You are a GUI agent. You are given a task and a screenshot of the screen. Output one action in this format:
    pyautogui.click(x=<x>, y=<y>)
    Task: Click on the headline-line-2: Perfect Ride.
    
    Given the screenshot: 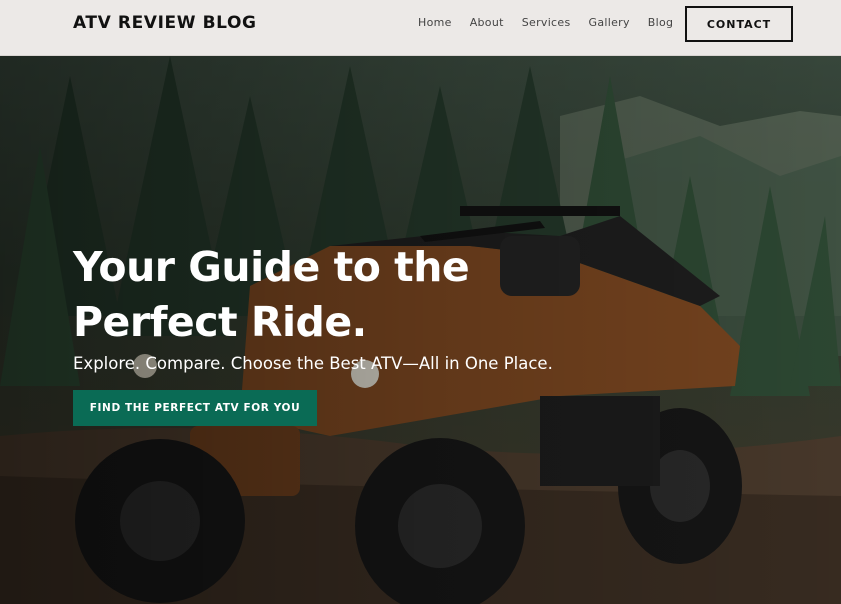 What is the action you would take?
    pyautogui.click(x=220, y=322)
    